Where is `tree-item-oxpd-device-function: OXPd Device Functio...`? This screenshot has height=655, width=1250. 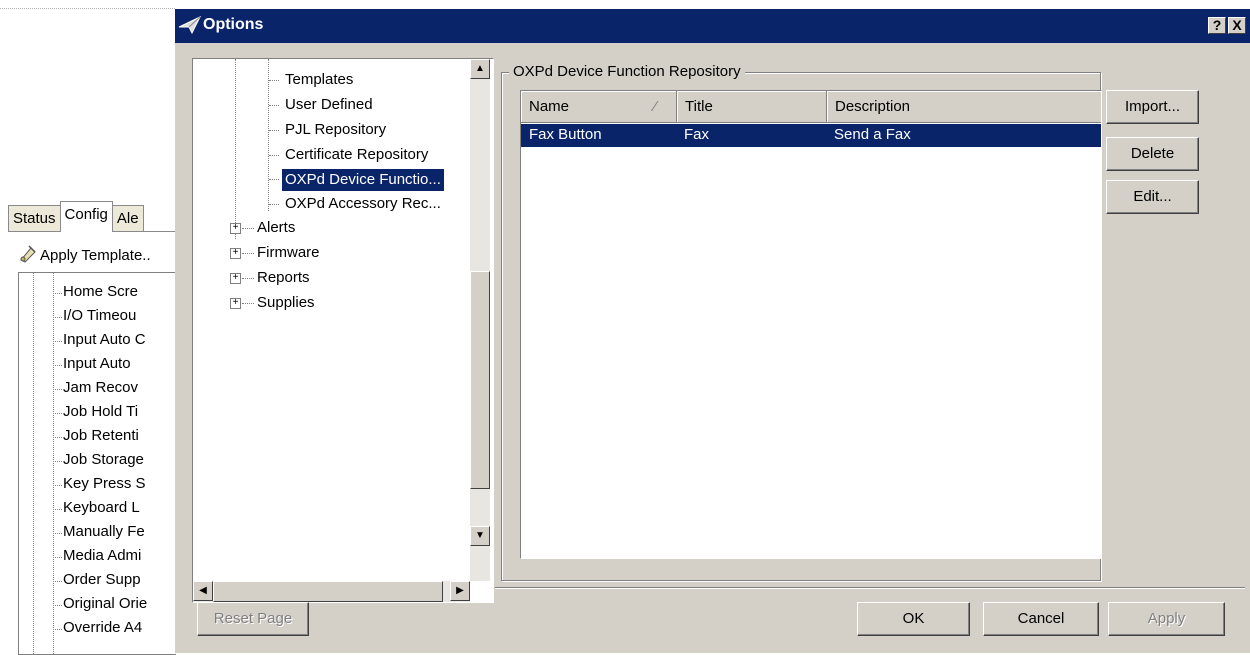
tree-item-oxpd-device-function: OXPd Device Functio... is located at coordinates (363, 180).